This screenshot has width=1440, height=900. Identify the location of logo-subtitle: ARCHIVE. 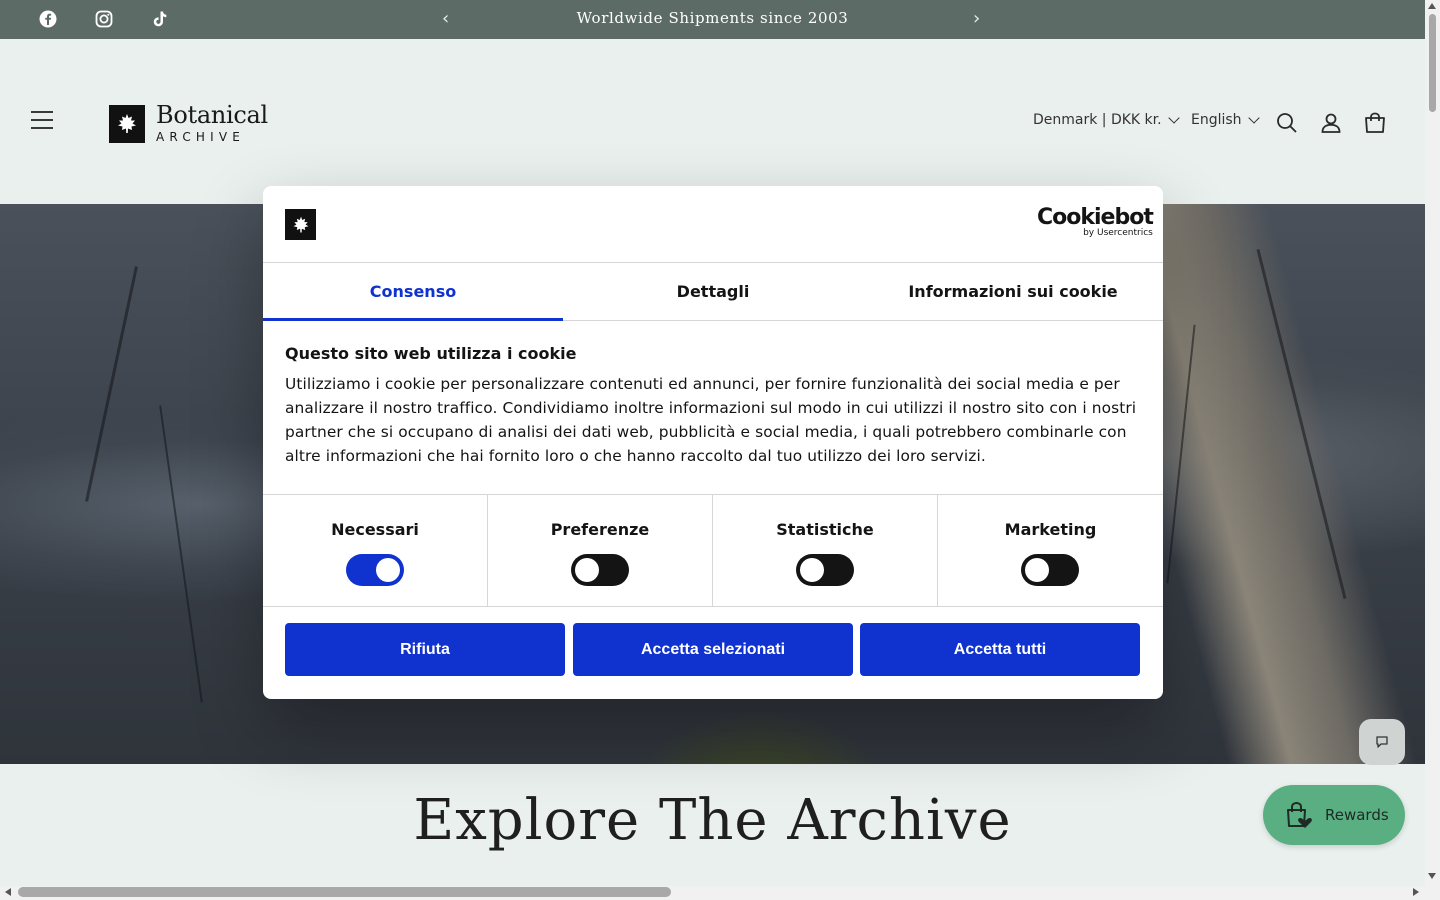
(201, 137).